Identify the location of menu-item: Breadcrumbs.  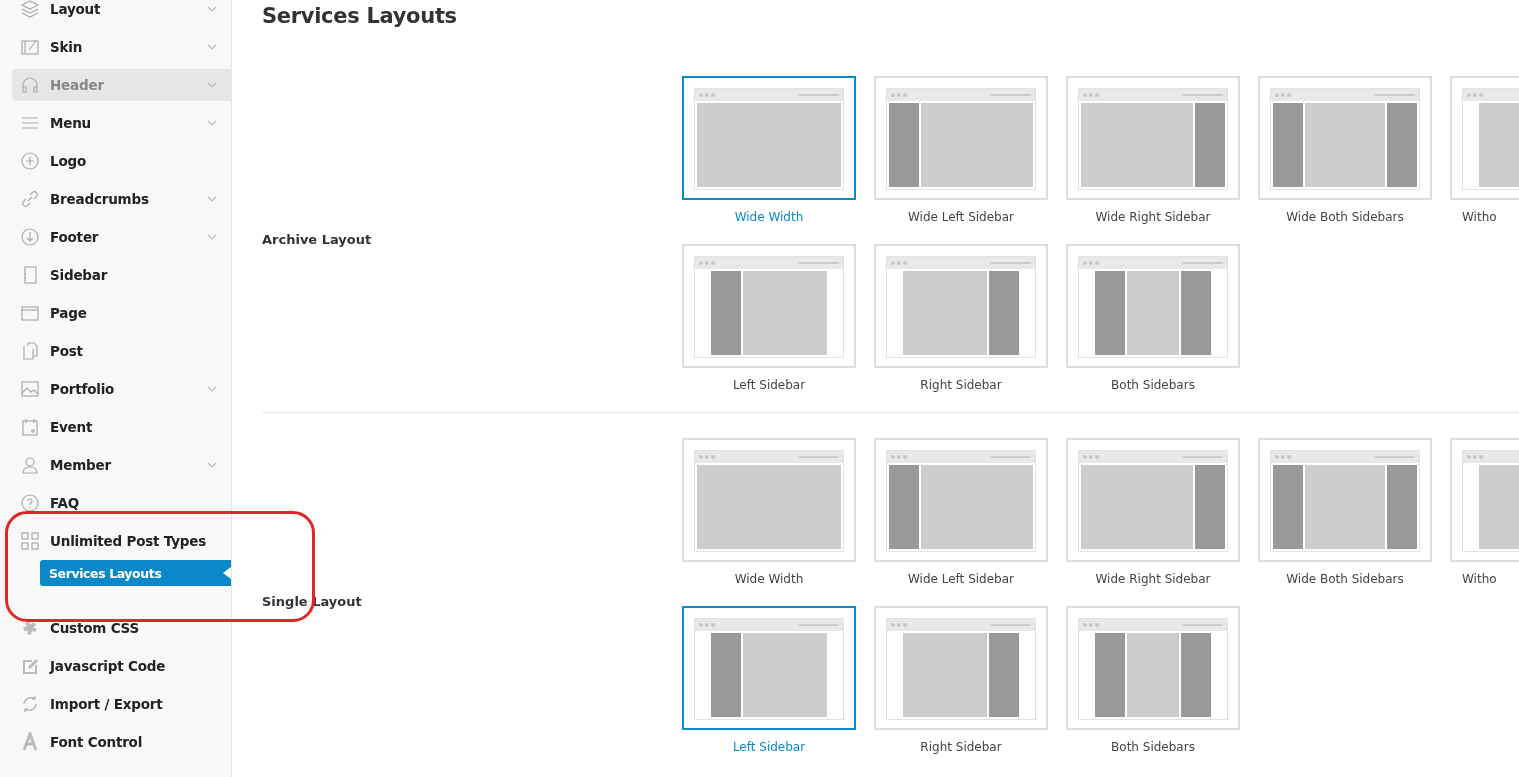
(121, 199).